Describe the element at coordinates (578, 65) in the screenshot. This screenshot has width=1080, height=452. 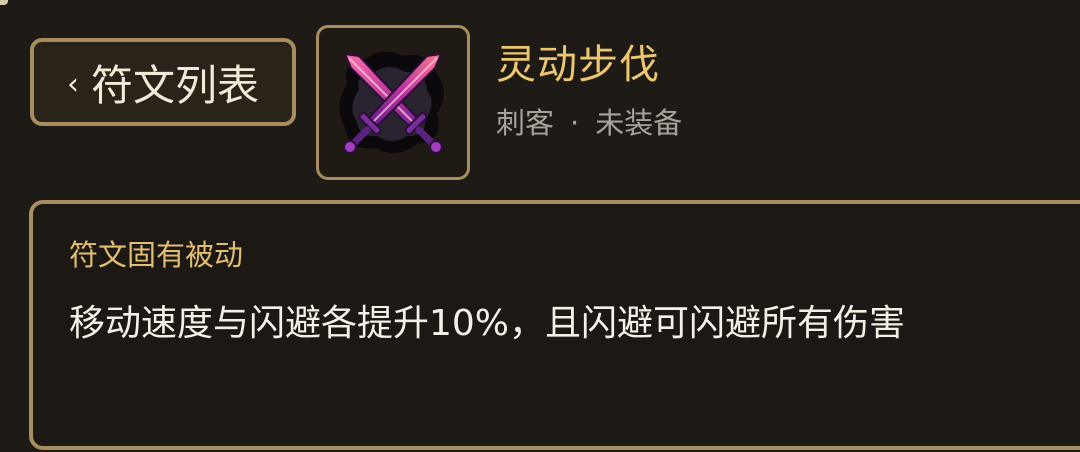
I see `rune-title: 灵动步伐` at that location.